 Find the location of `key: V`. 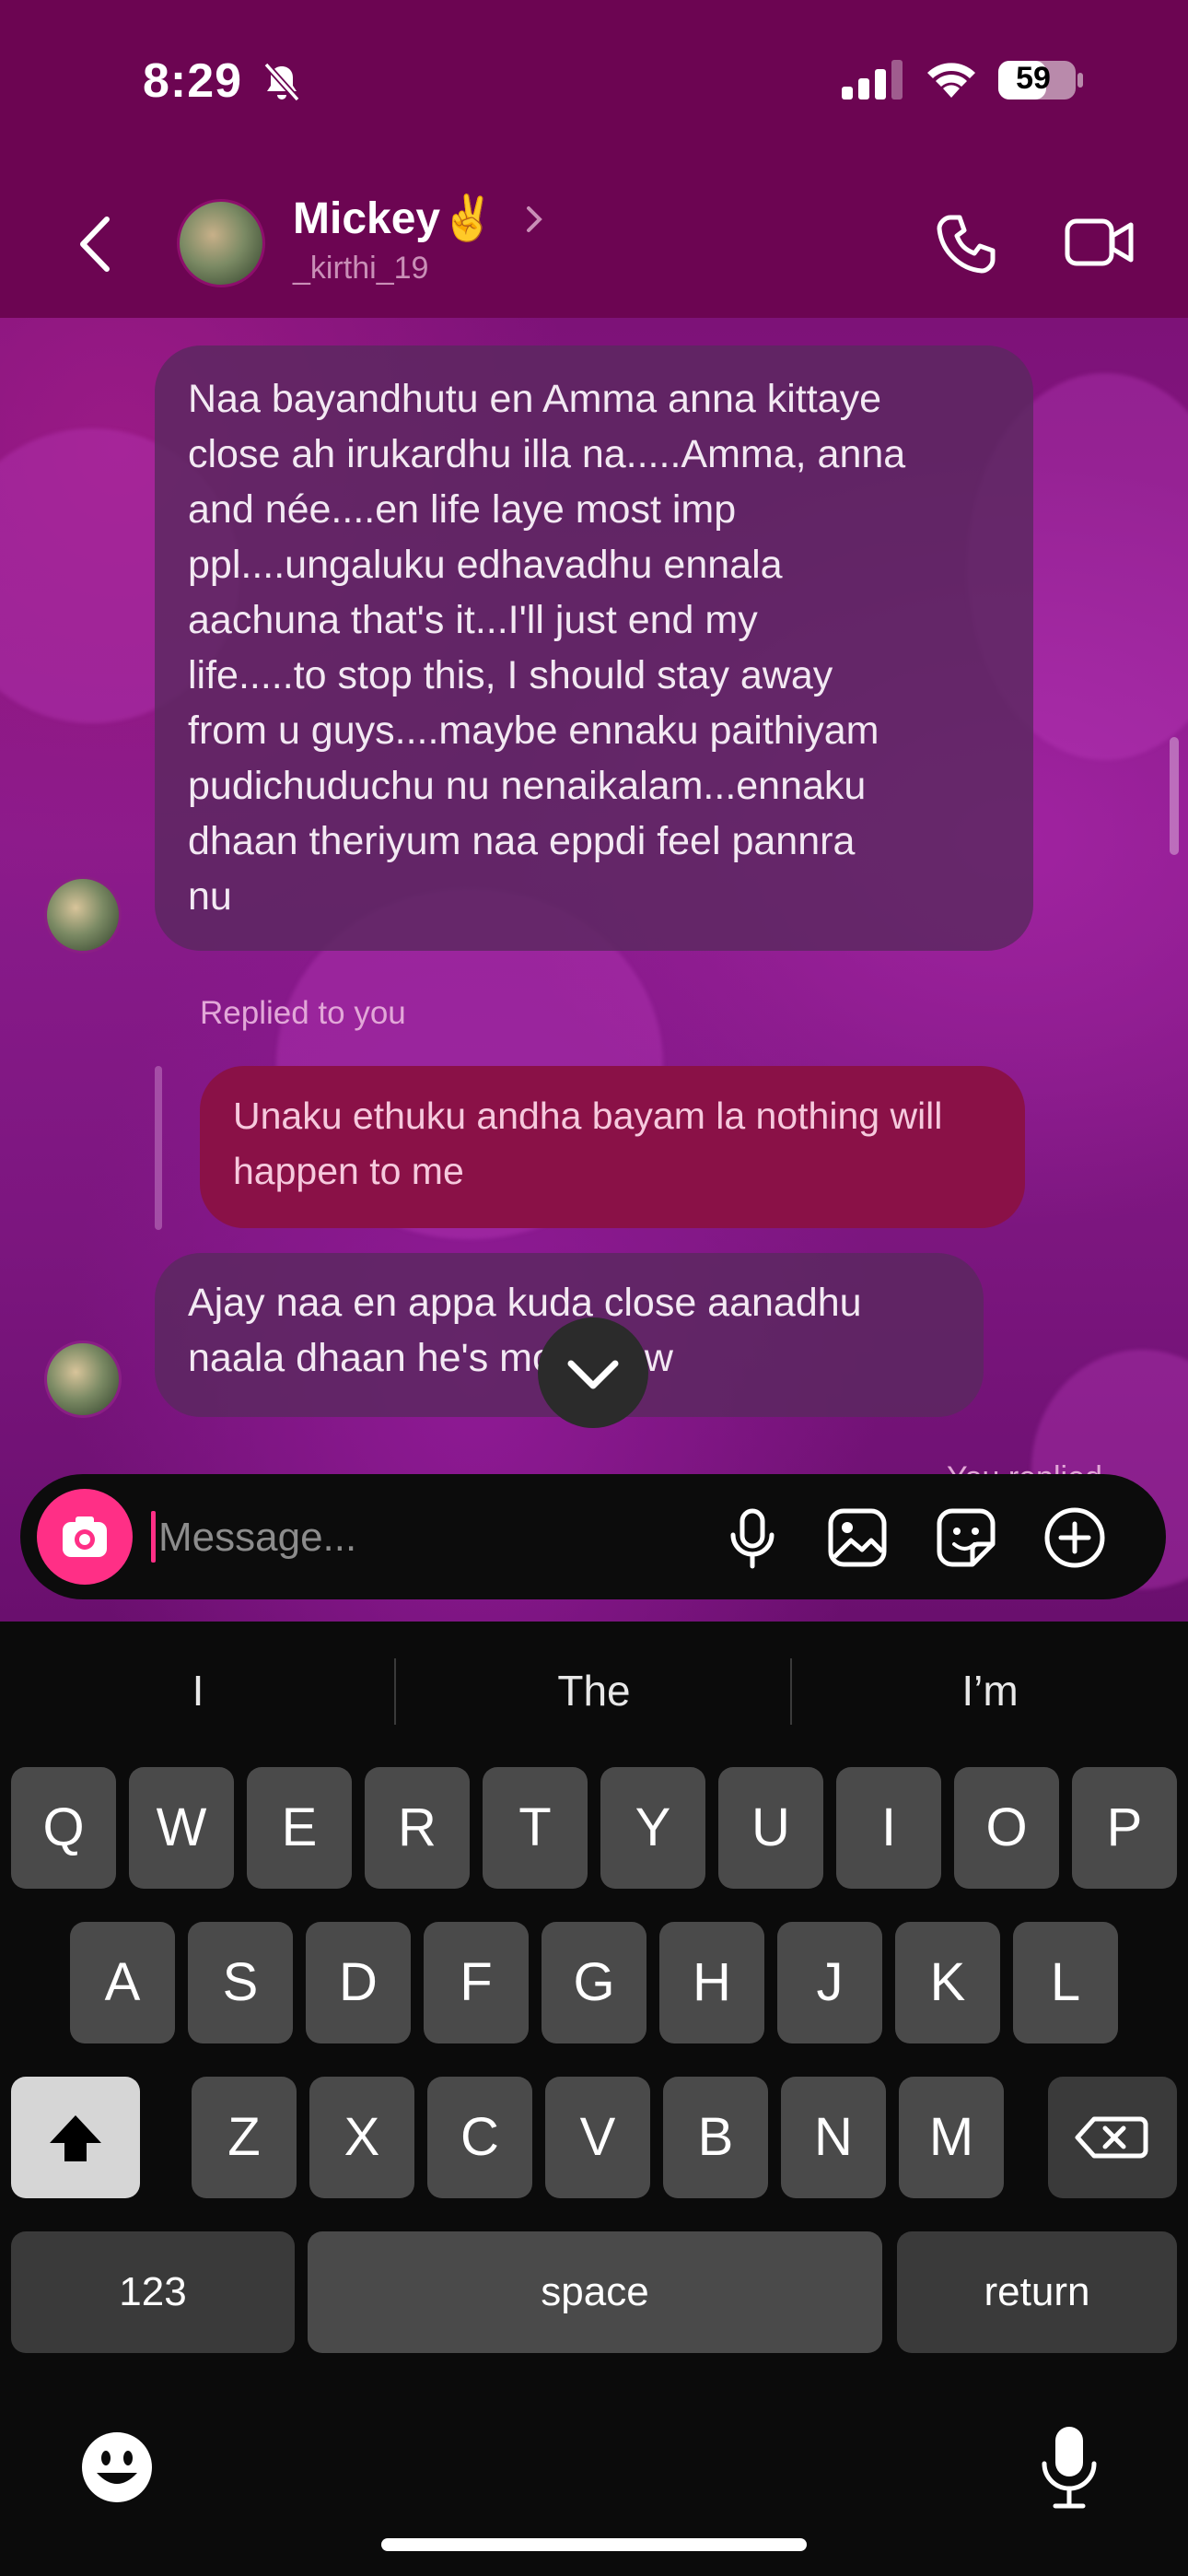

key: V is located at coordinates (597, 2137).